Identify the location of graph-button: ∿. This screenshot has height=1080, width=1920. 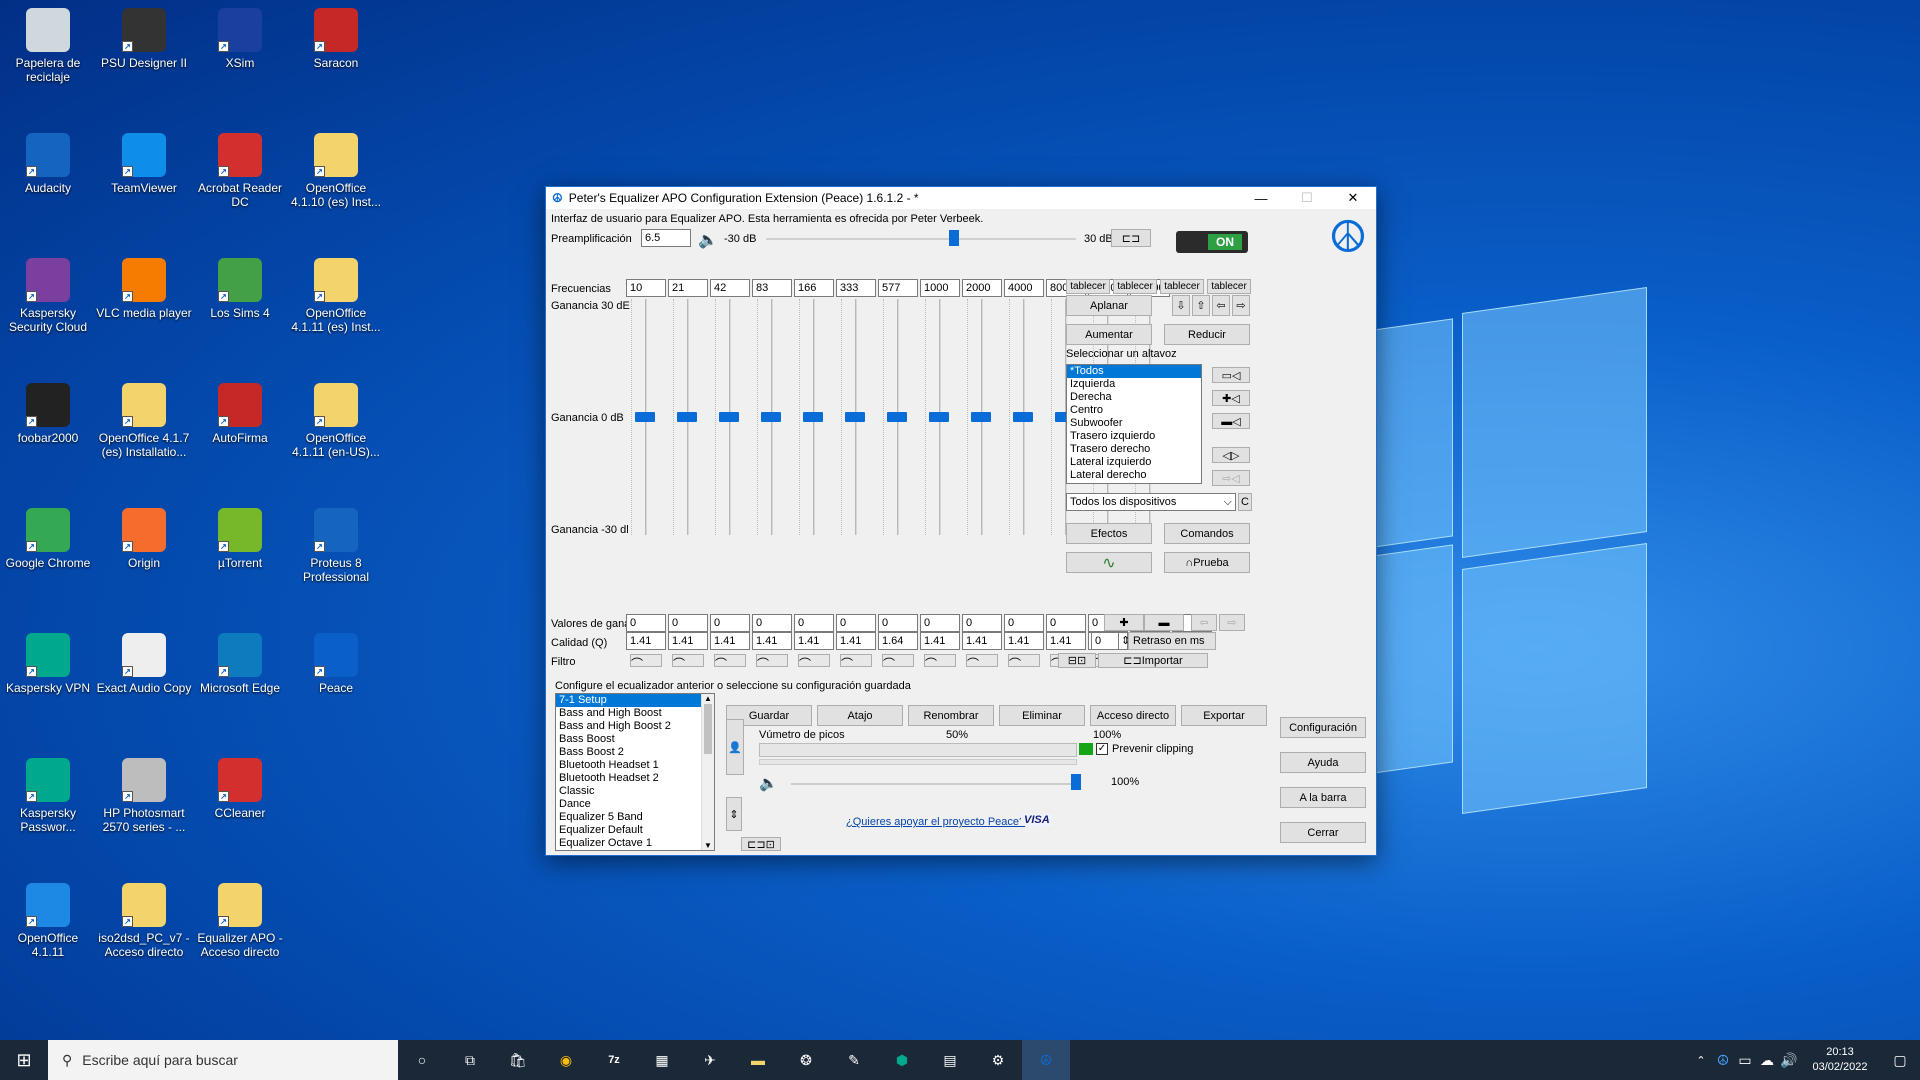
(1109, 562).